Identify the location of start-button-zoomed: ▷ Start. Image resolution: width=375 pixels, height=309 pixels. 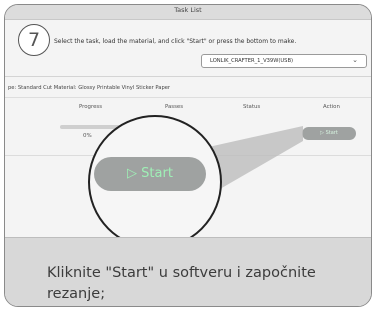
(150, 174).